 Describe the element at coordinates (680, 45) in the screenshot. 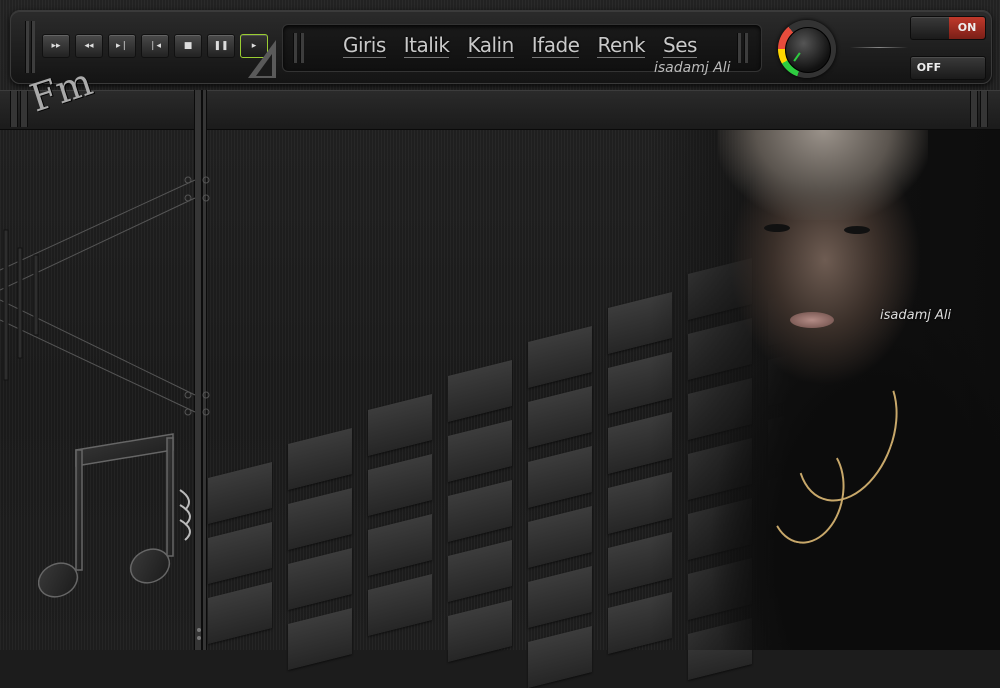

I see `menu-item-ses: Ses` at that location.